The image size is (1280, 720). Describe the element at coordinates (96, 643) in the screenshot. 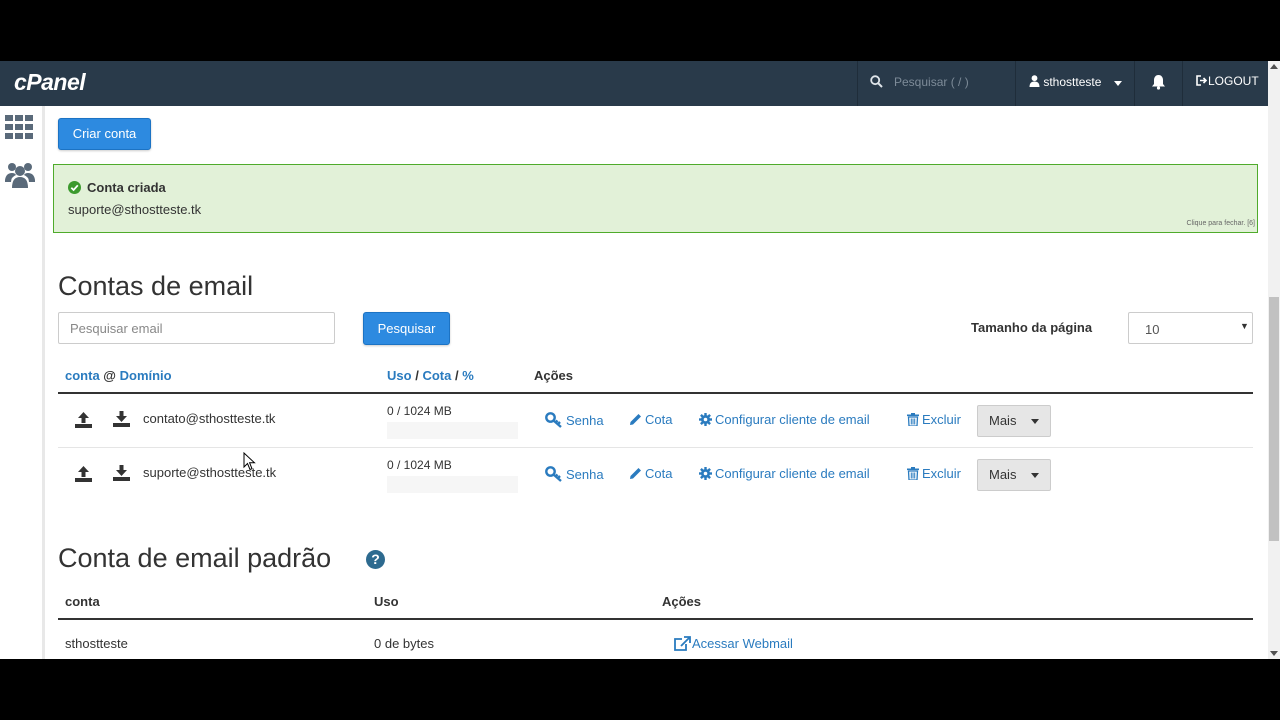

I see `default-account-name: sthostteste` at that location.